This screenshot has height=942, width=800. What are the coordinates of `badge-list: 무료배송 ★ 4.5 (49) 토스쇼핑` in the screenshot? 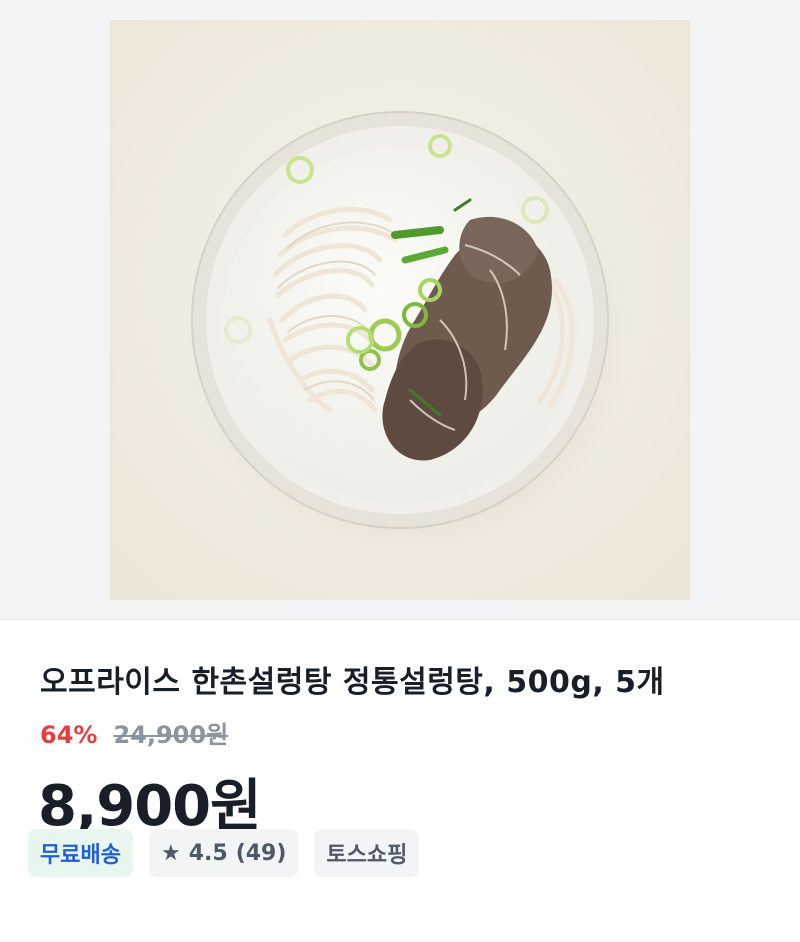 It's located at (224, 853).